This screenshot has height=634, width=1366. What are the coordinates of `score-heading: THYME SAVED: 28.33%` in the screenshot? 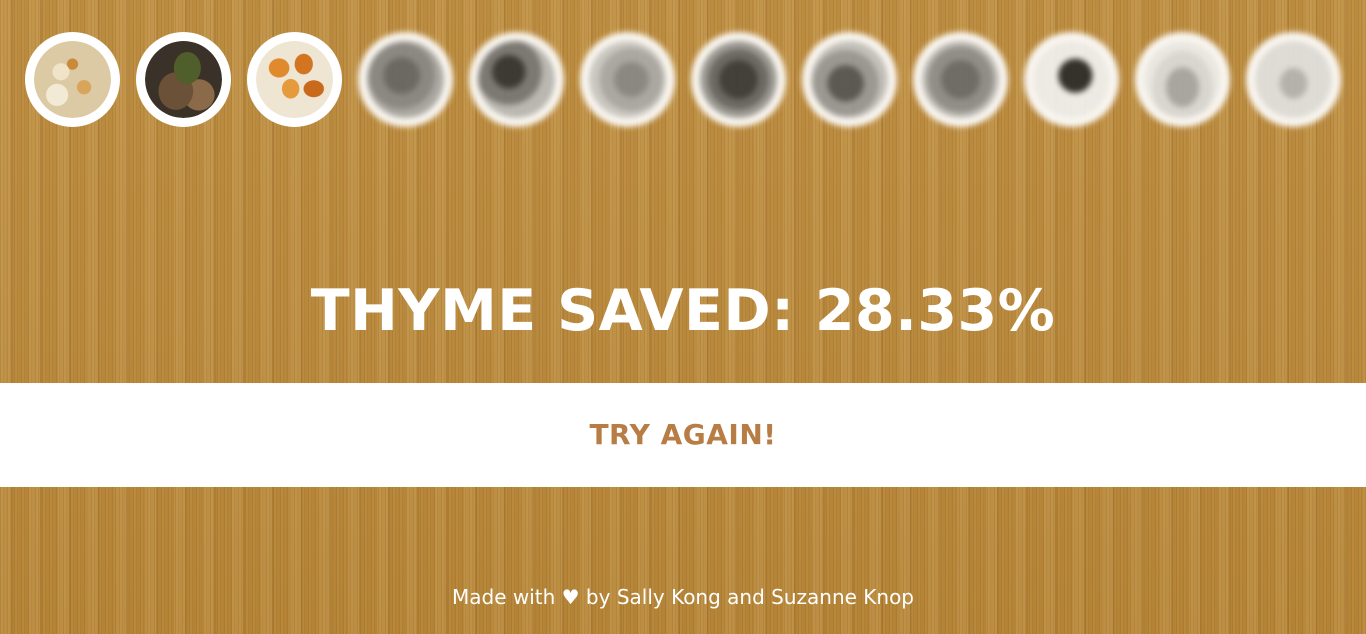 It's located at (683, 311).